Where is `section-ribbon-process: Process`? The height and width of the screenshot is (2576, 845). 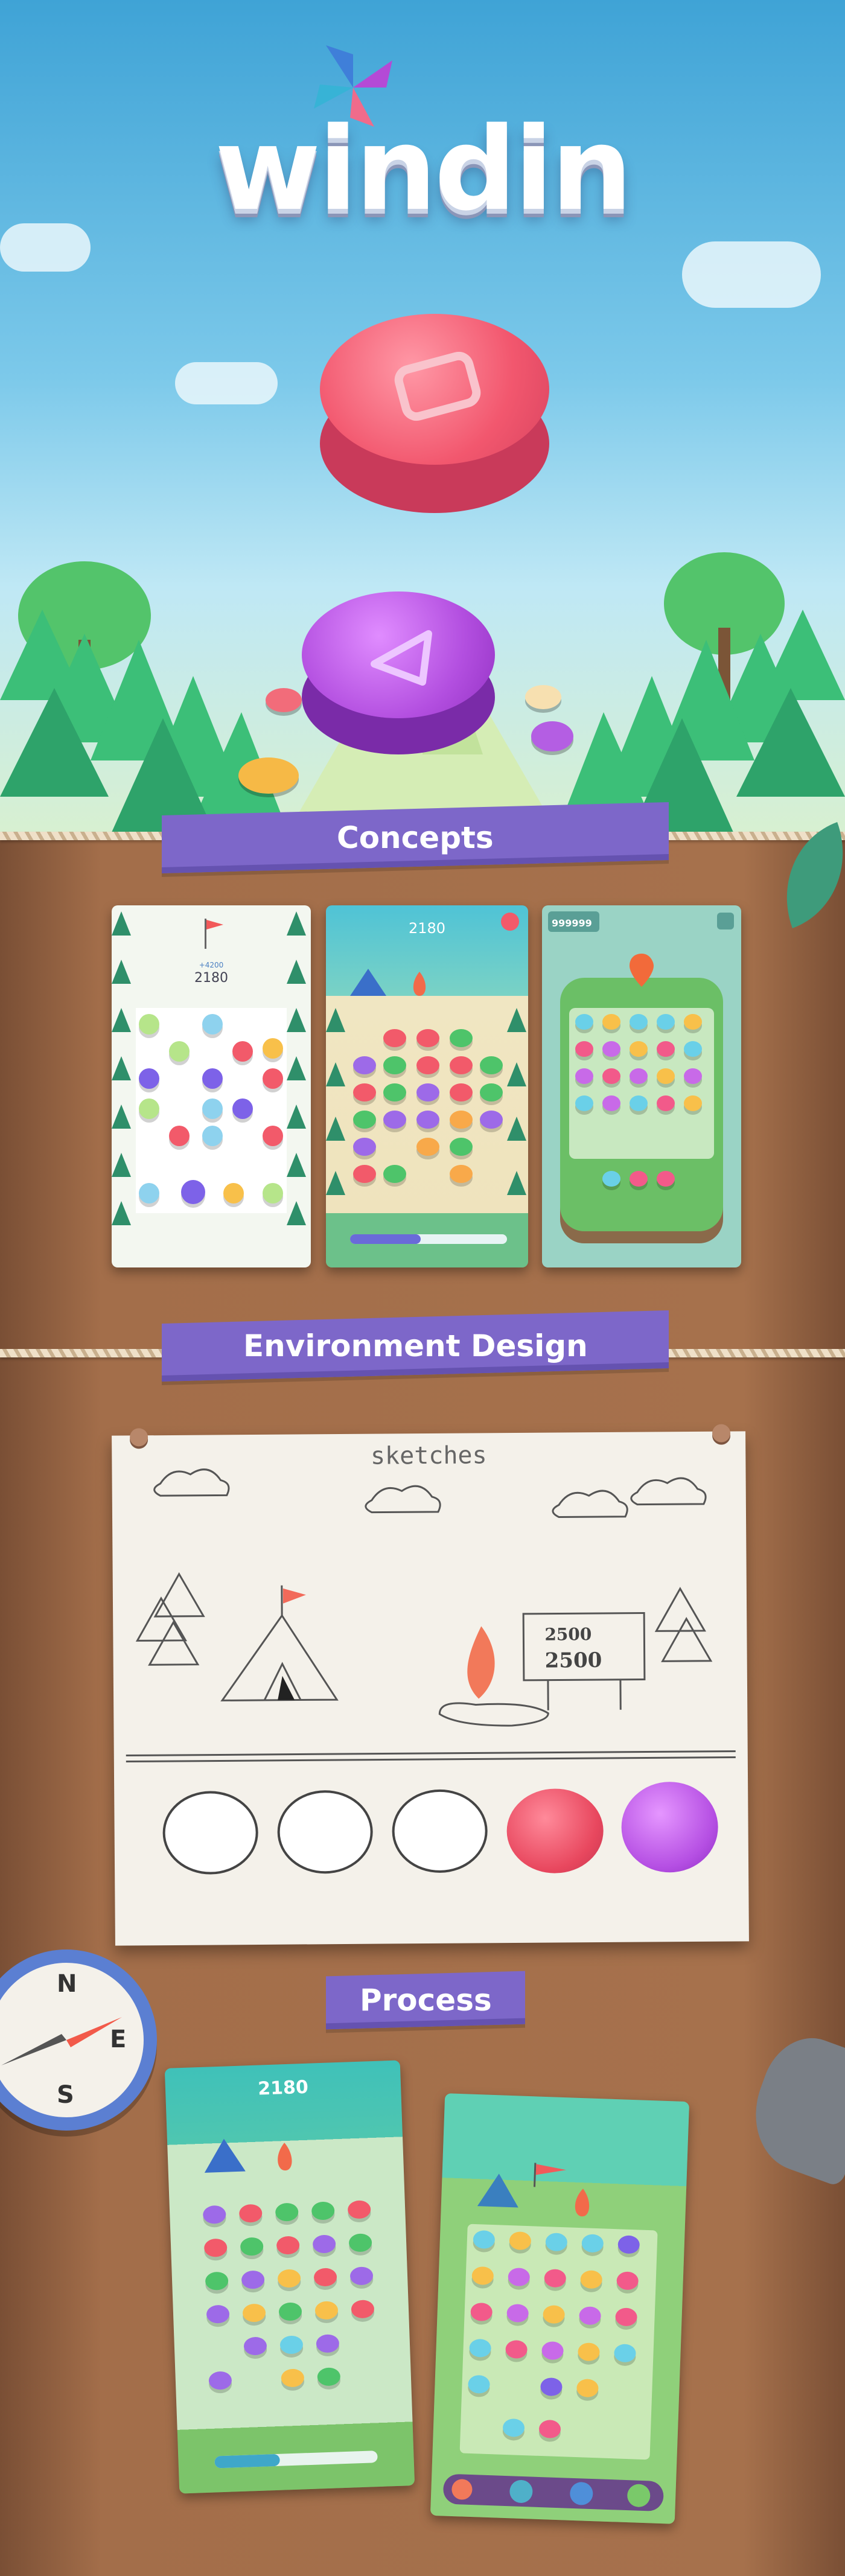 section-ribbon-process: Process is located at coordinates (425, 2000).